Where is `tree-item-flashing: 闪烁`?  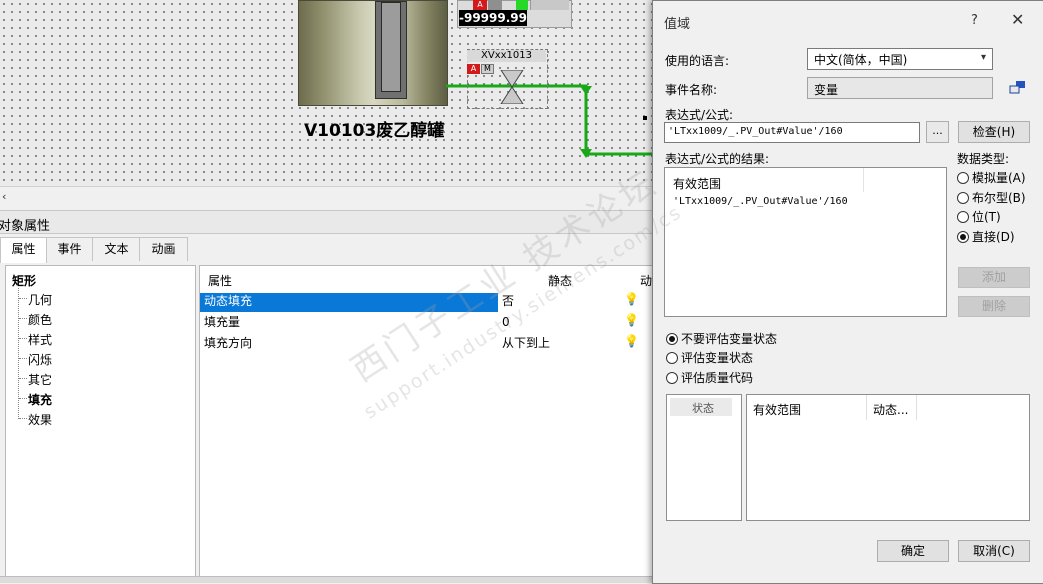
tree-item-flashing: 闪烁 is located at coordinates (40, 359).